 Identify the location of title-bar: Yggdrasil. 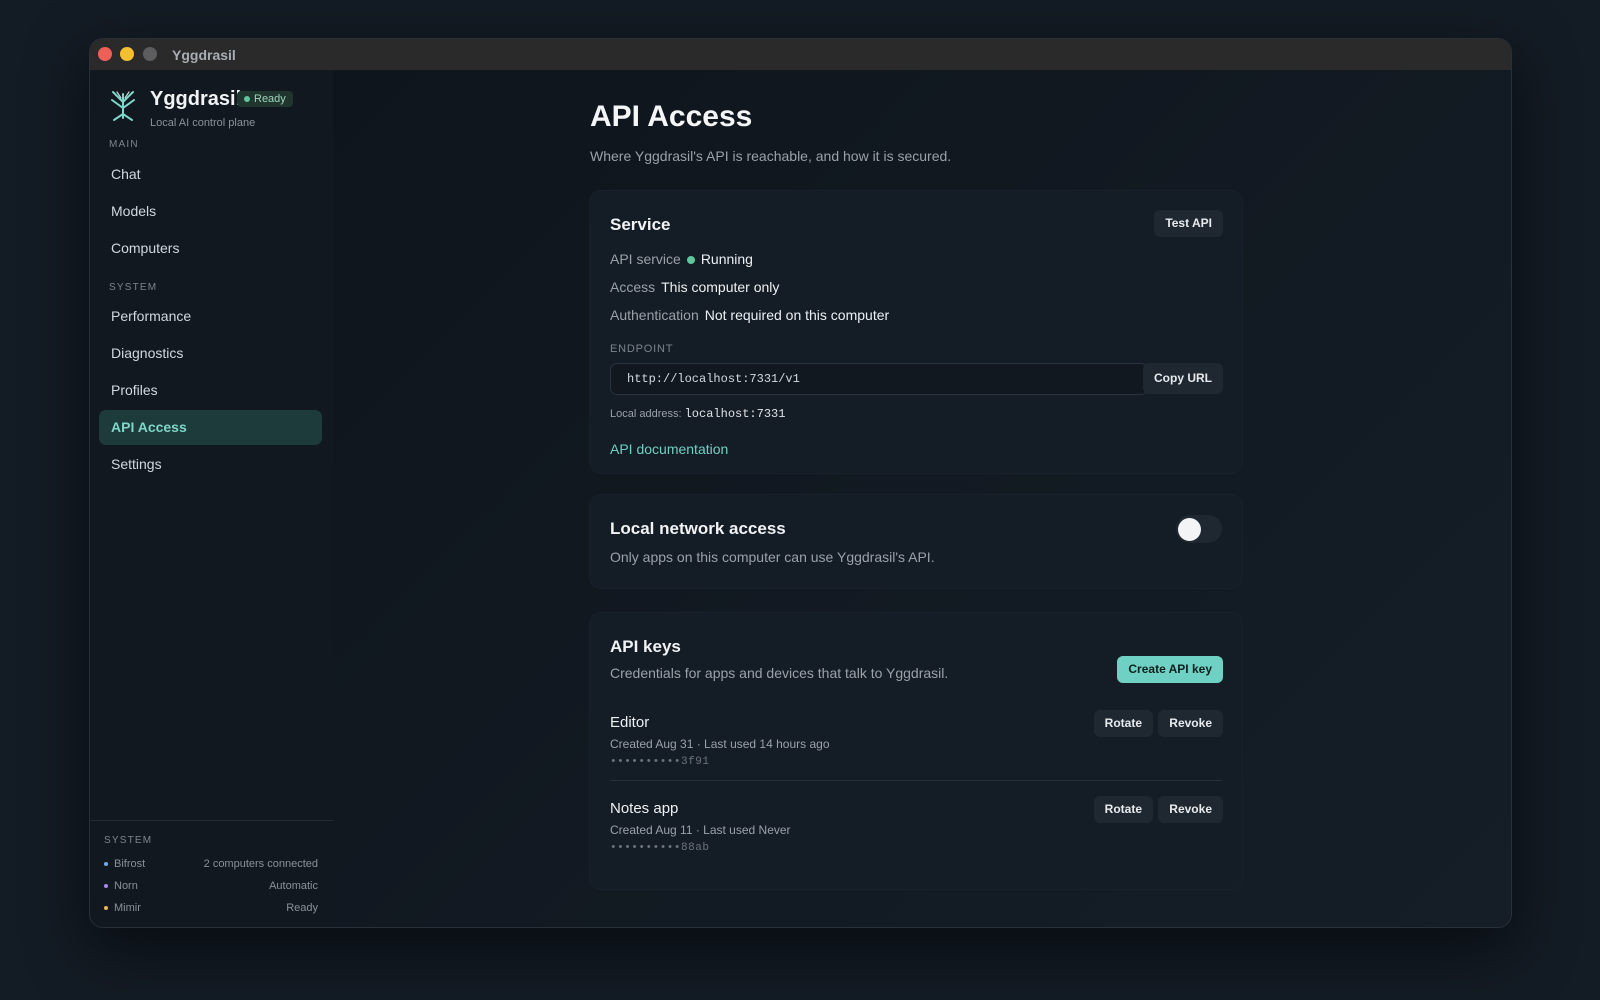
(800, 55).